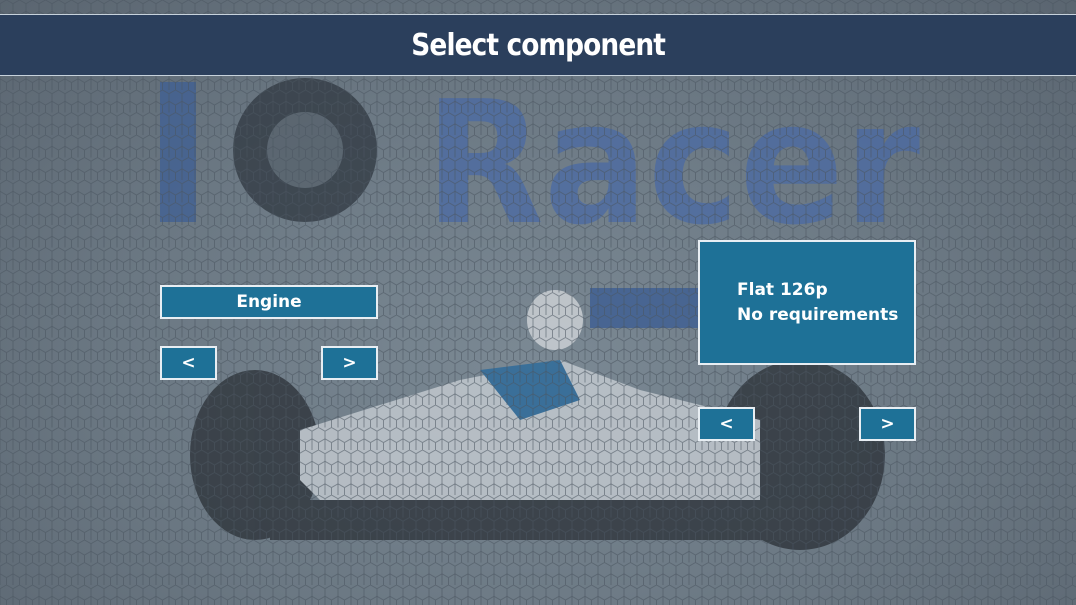 Image resolution: width=1076 pixels, height=605 pixels. Describe the element at coordinates (782, 290) in the screenshot. I see `component-name: Flat 126p` at that location.